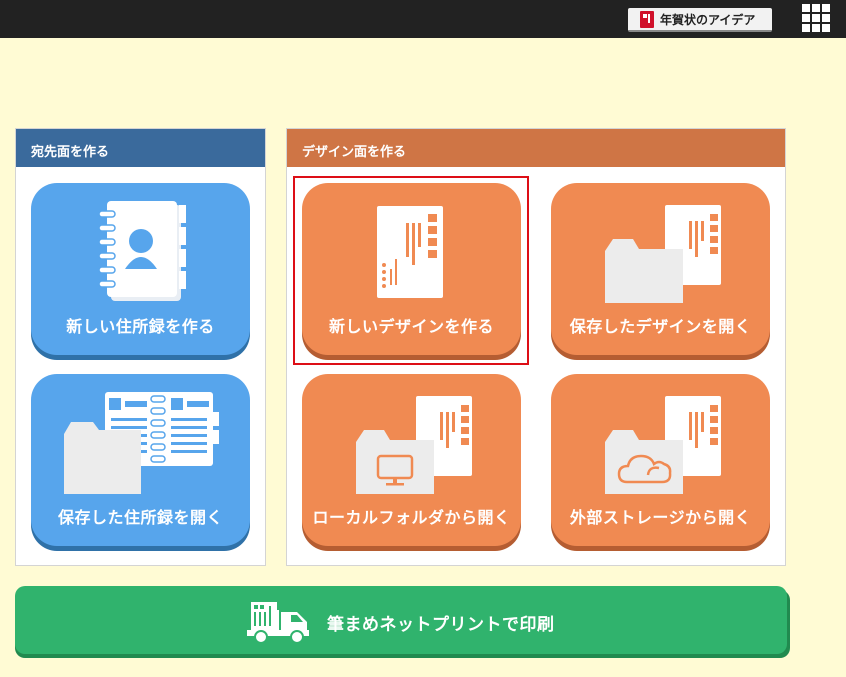 This screenshot has height=677, width=846. I want to click on top-bar: 年賀状のアイデア, so click(423, 19).